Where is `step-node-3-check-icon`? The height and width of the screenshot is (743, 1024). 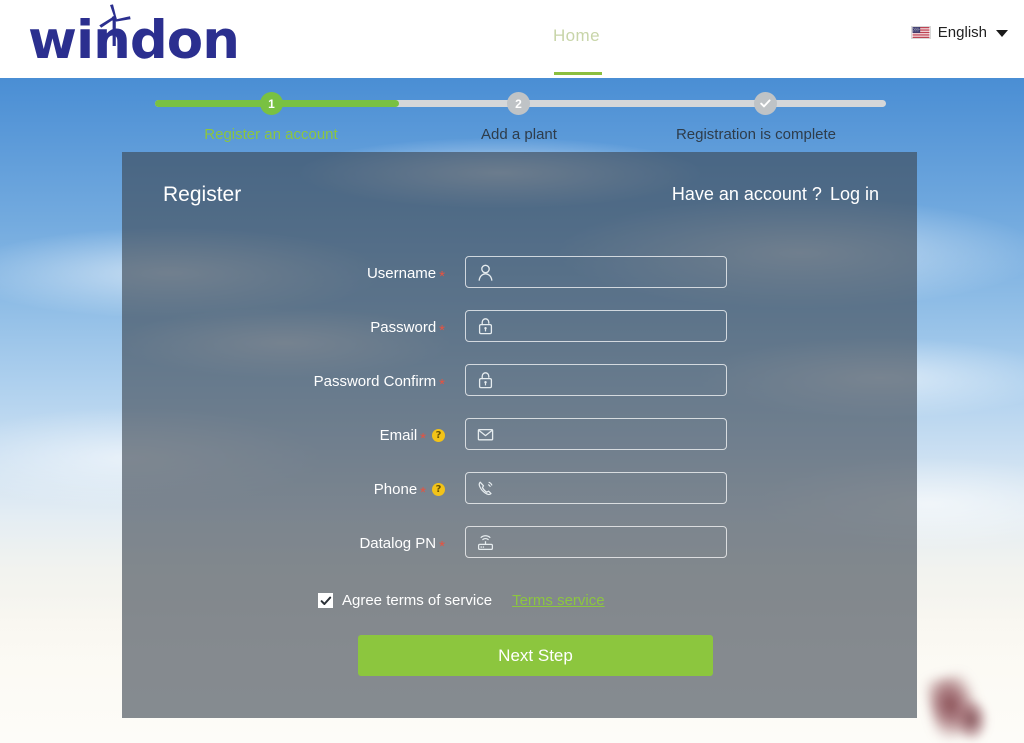 step-node-3-check-icon is located at coordinates (765, 103).